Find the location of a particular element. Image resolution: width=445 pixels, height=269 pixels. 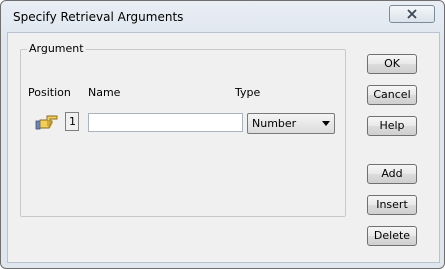

delete-button: Delete is located at coordinates (392, 236).